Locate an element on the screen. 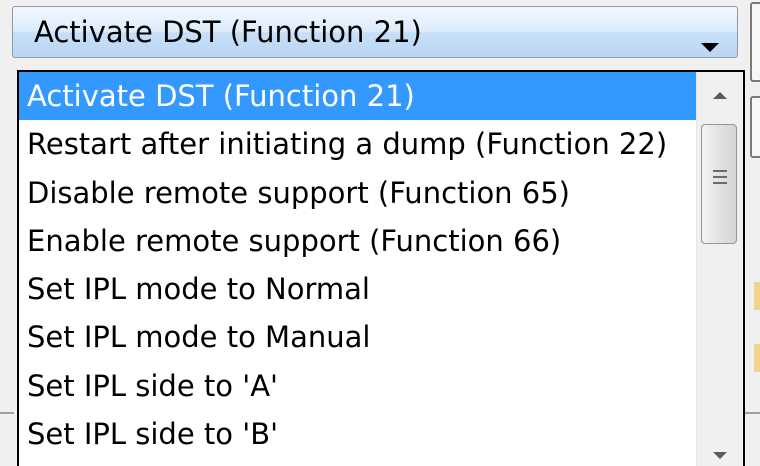 The height and width of the screenshot is (466, 760). dropdown-arrow-icon is located at coordinates (710, 47).